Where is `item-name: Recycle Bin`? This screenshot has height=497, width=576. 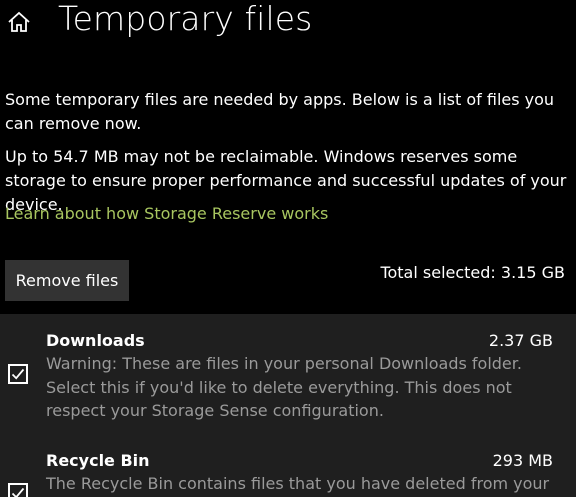
item-name: Recycle Bin is located at coordinates (98, 460).